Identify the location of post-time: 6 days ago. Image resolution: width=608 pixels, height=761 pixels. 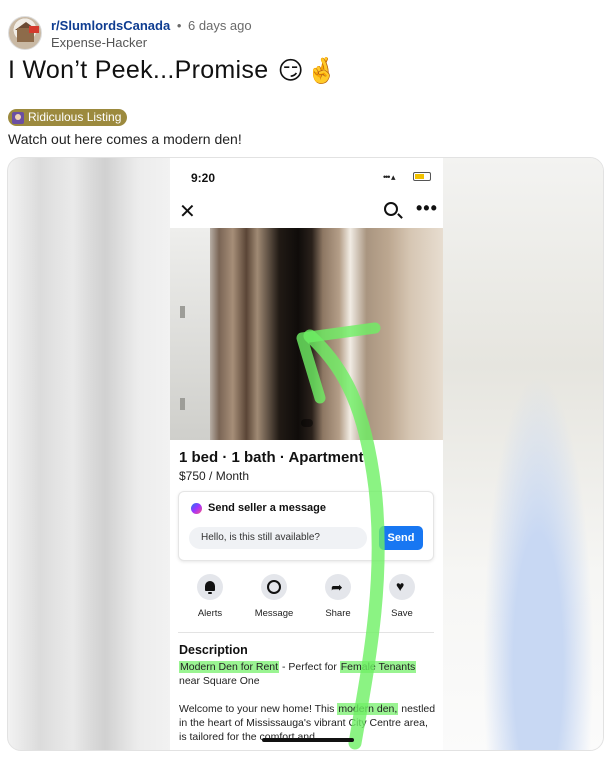
(220, 25).